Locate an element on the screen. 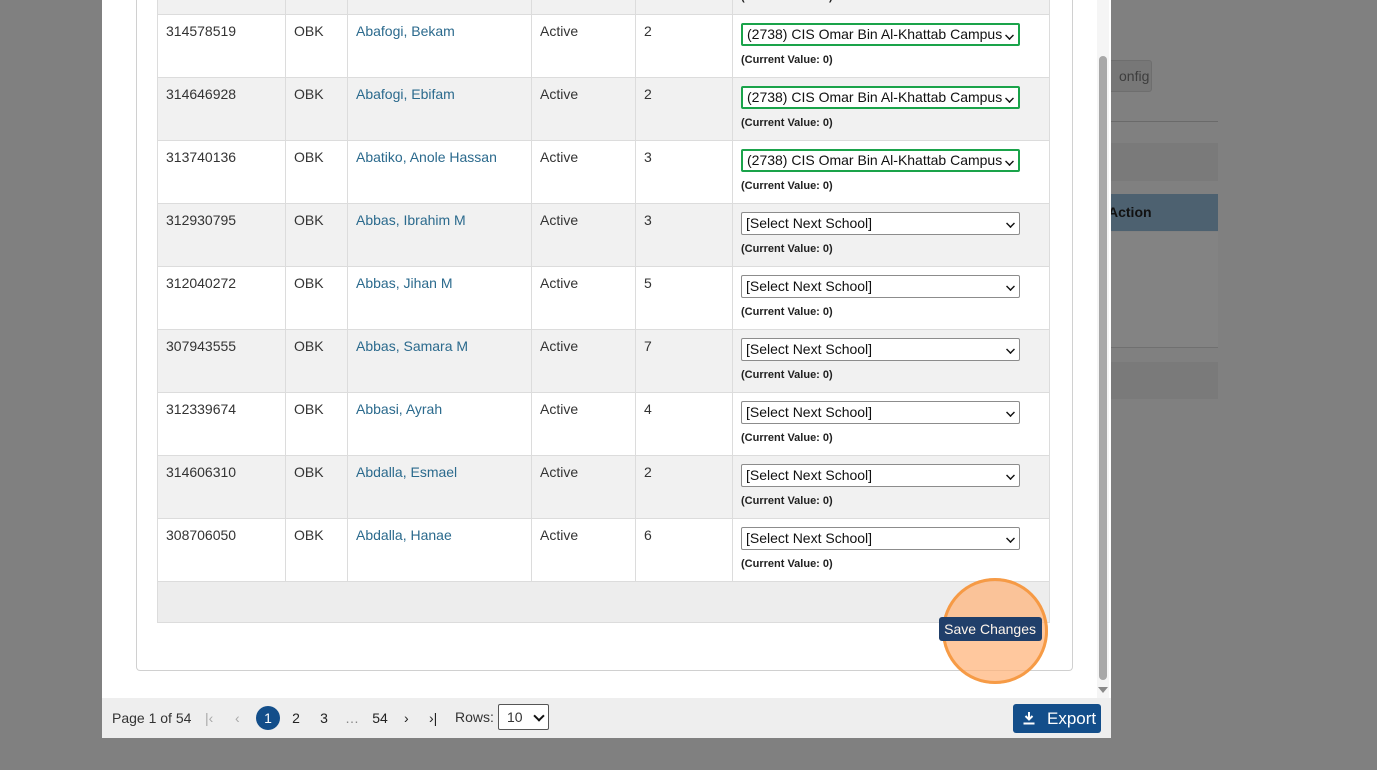 This screenshot has height=770, width=1377. scroll-down-arrow-icon is located at coordinates (1103, 690).